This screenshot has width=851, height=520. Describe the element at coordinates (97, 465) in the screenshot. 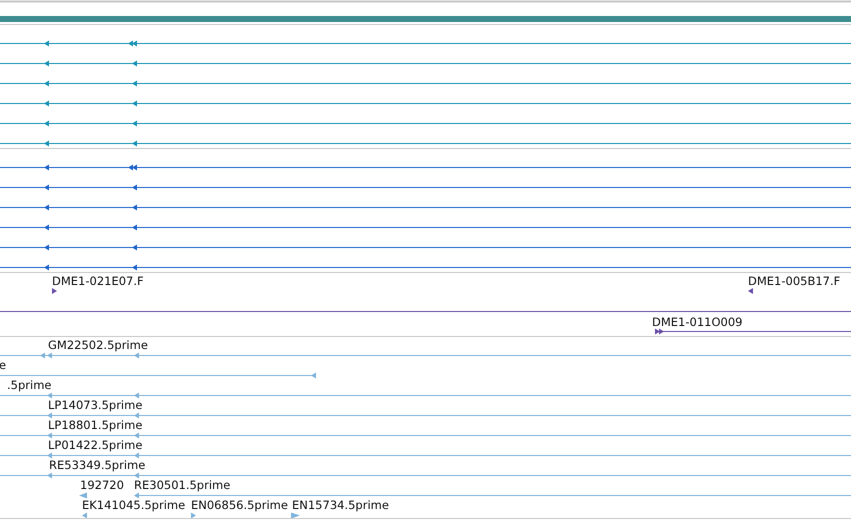

I see `feature-label: RE53349.5prime` at that location.